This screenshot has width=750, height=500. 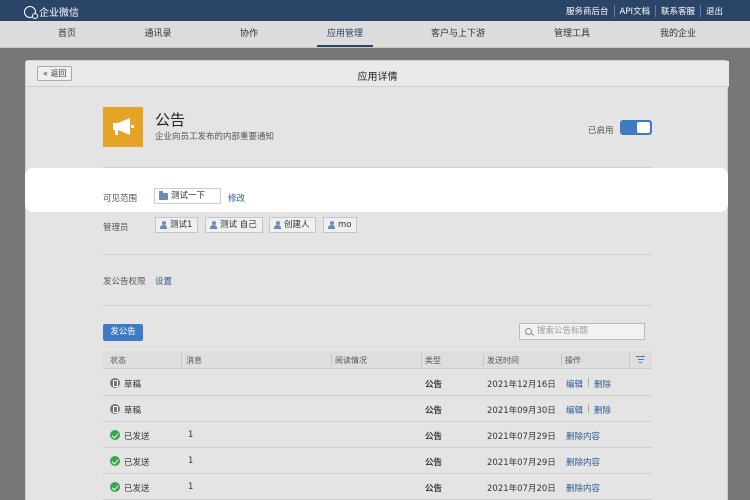 What do you see at coordinates (433, 360) in the screenshot?
I see `col-type: 类型` at bounding box center [433, 360].